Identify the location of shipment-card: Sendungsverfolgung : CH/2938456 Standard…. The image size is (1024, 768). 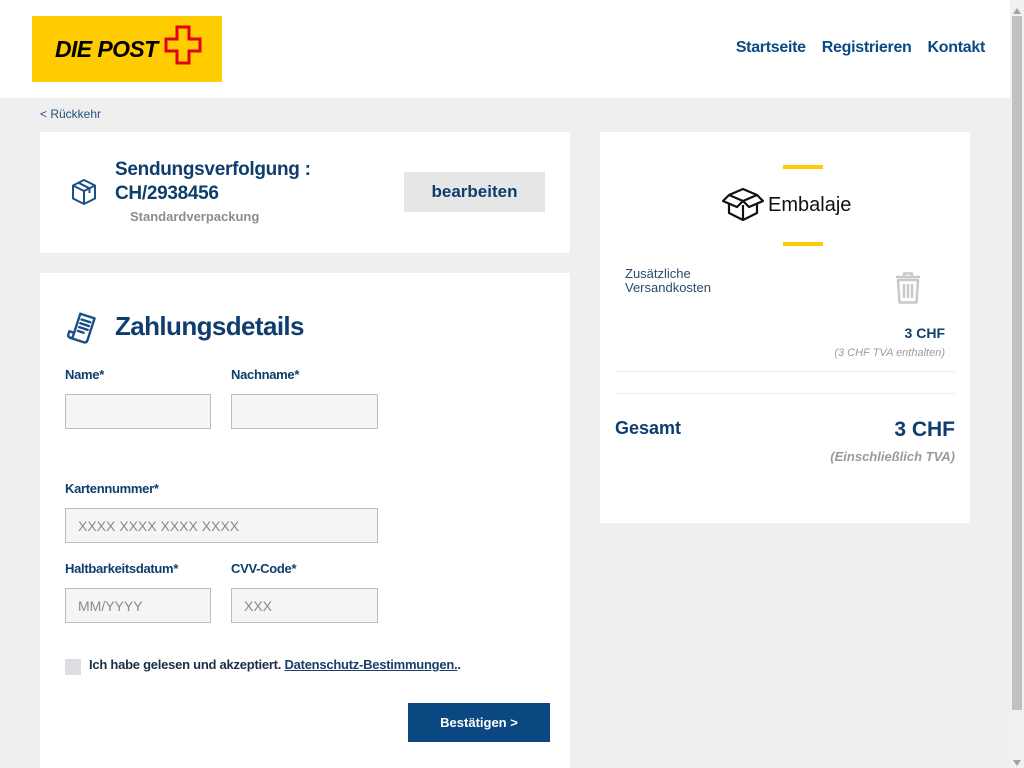
(305, 192).